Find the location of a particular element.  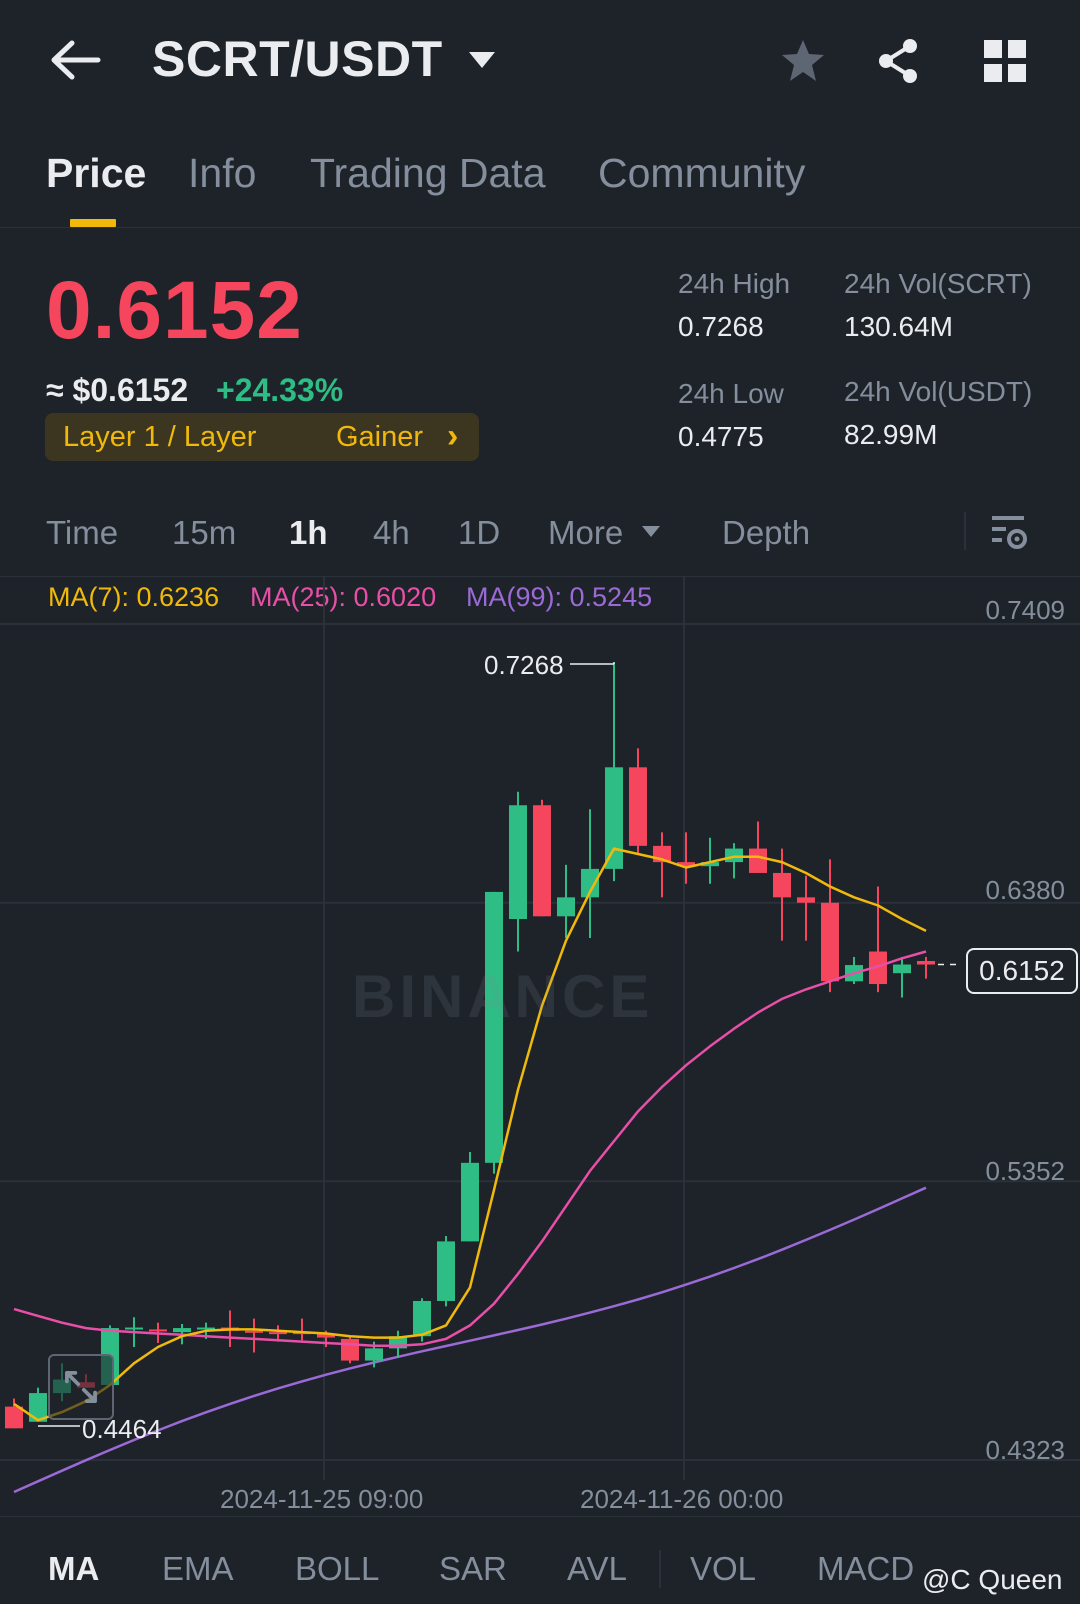

stat-24h-vol-base-value: 130.64M is located at coordinates (898, 326).